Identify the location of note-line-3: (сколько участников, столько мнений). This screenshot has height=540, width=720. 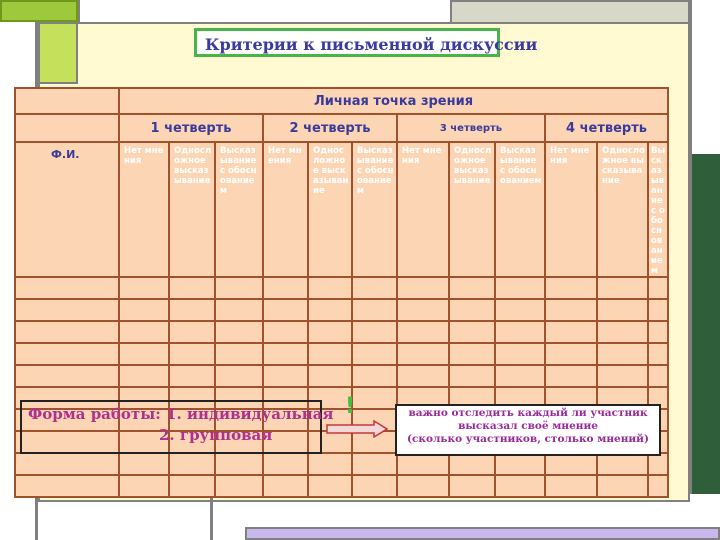
(528, 439).